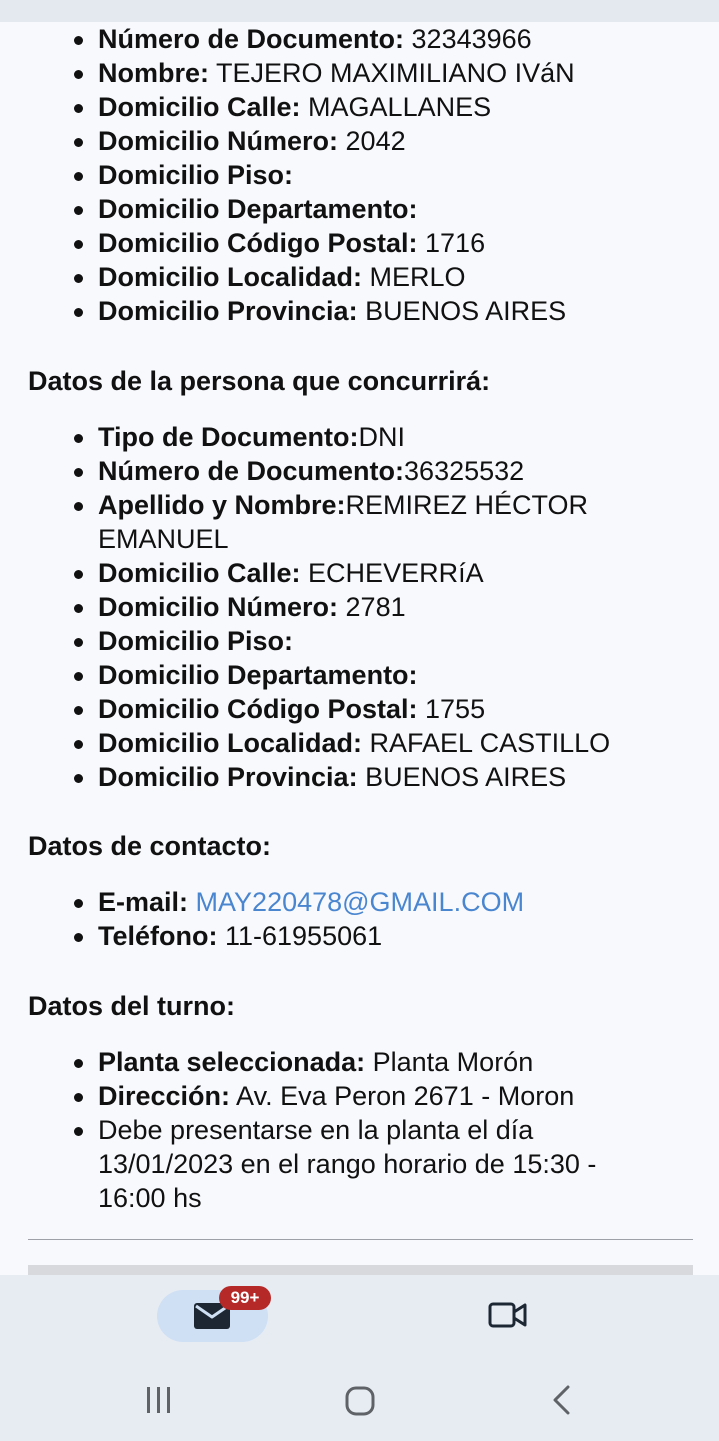 This screenshot has height=1441, width=719. Describe the element at coordinates (359, 1062) in the screenshot. I see `field-planta: Planta seleccionada: Planta Morón` at that location.